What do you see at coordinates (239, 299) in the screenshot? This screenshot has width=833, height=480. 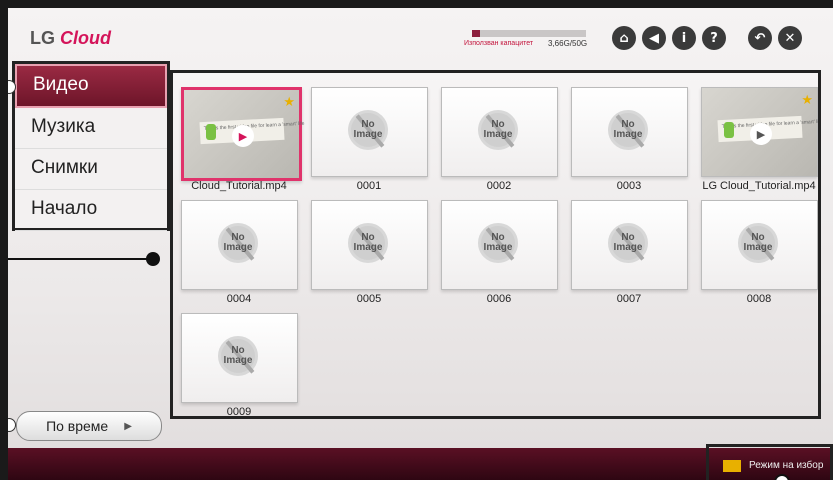 I see `media-caption: 0004` at bounding box center [239, 299].